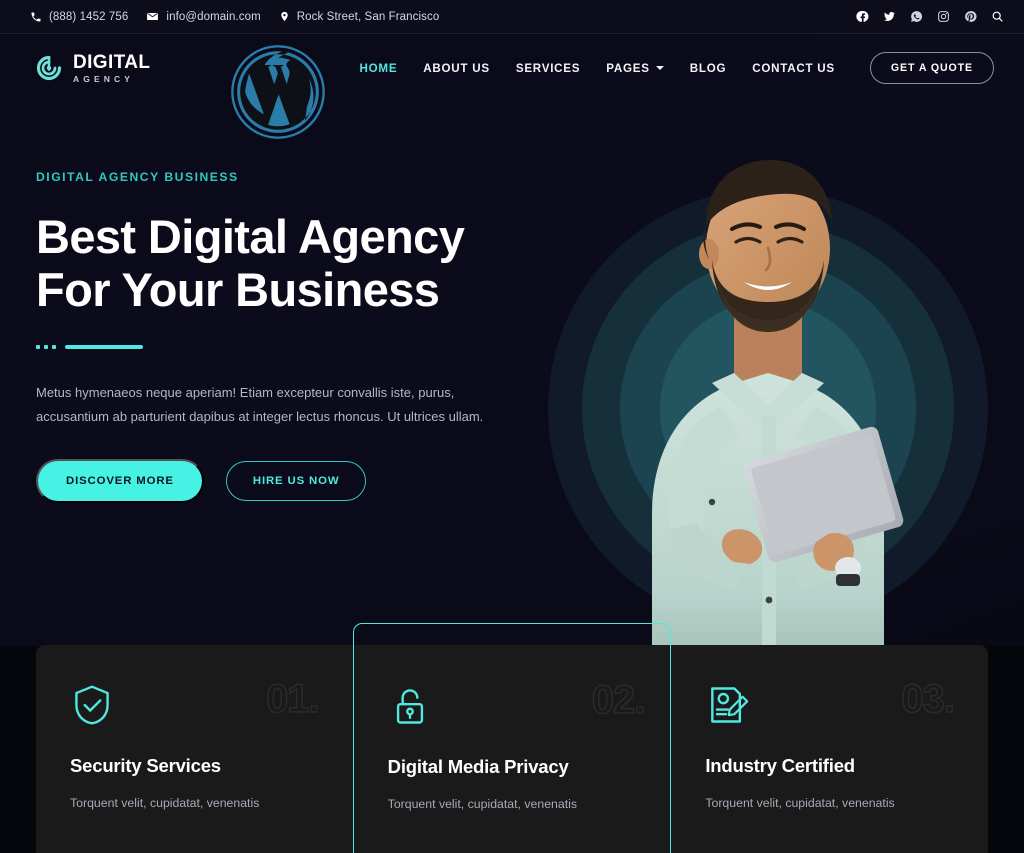  What do you see at coordinates (862, 16) in the screenshot?
I see `facebook-icon` at bounding box center [862, 16].